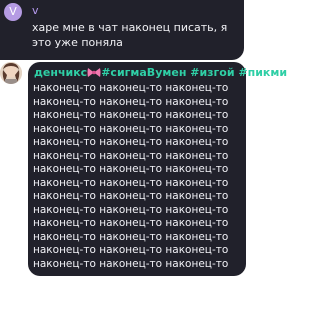  I want to click on sender-name: v, so click(35, 10).